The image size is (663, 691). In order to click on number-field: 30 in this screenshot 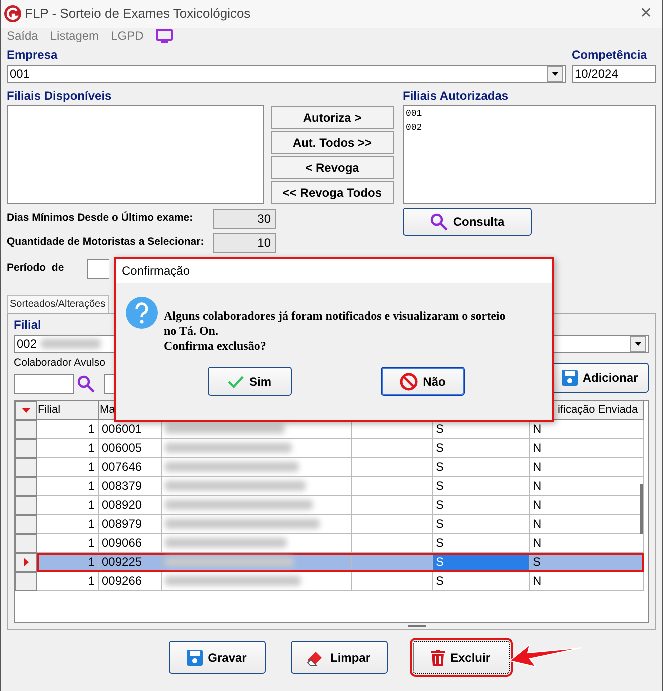, I will do `click(244, 219)`.